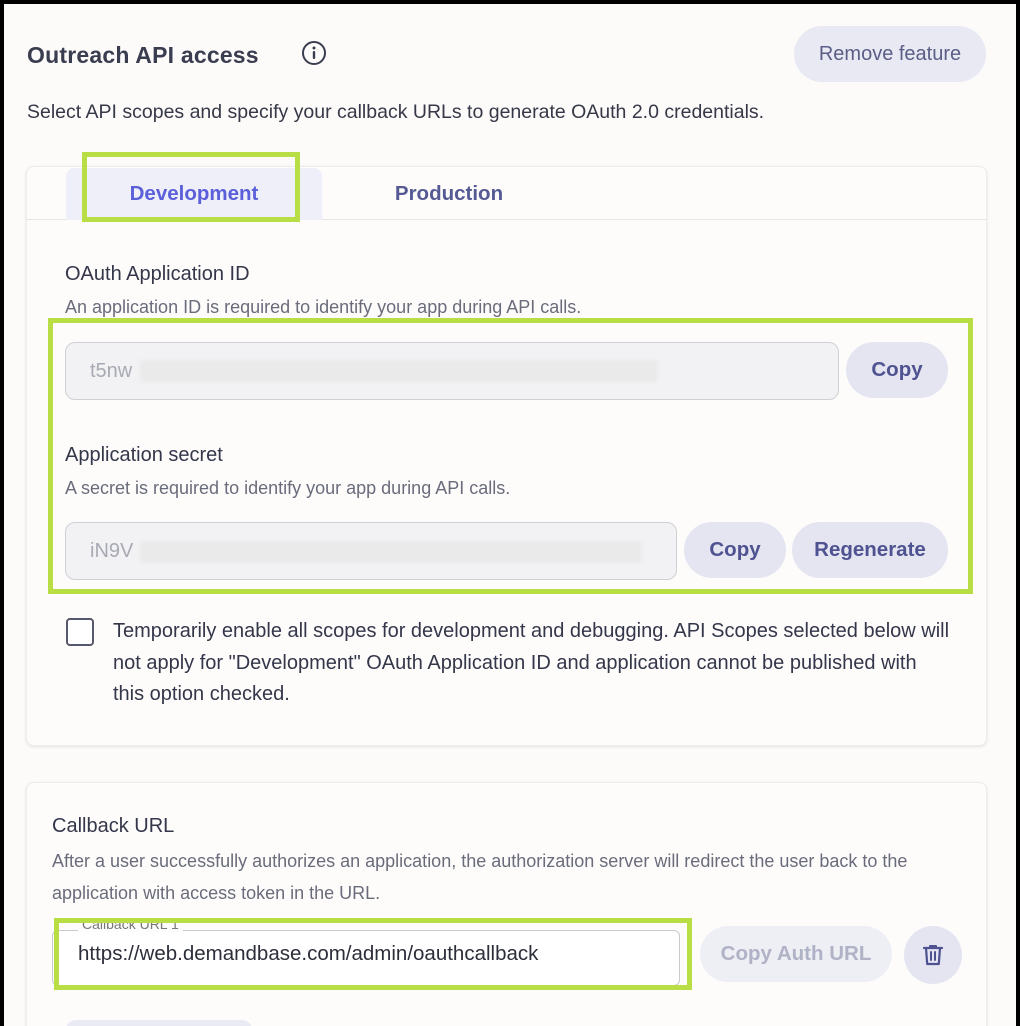 The width and height of the screenshot is (1020, 1026). Describe the element at coordinates (112, 550) in the screenshot. I see `secret-value: iN9V` at that location.